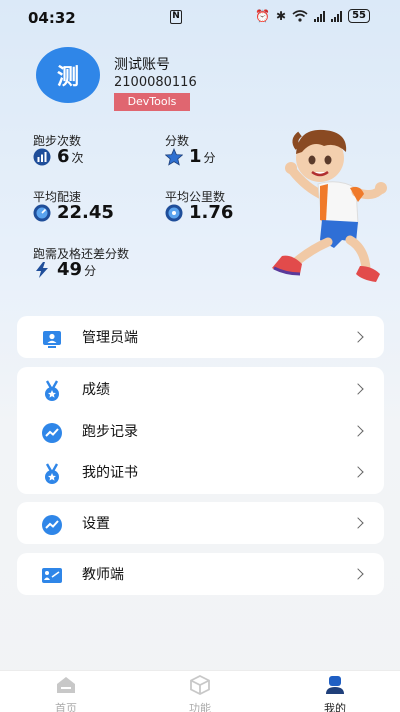  Describe the element at coordinates (42, 156) in the screenshot. I see `chart-icon` at that location.